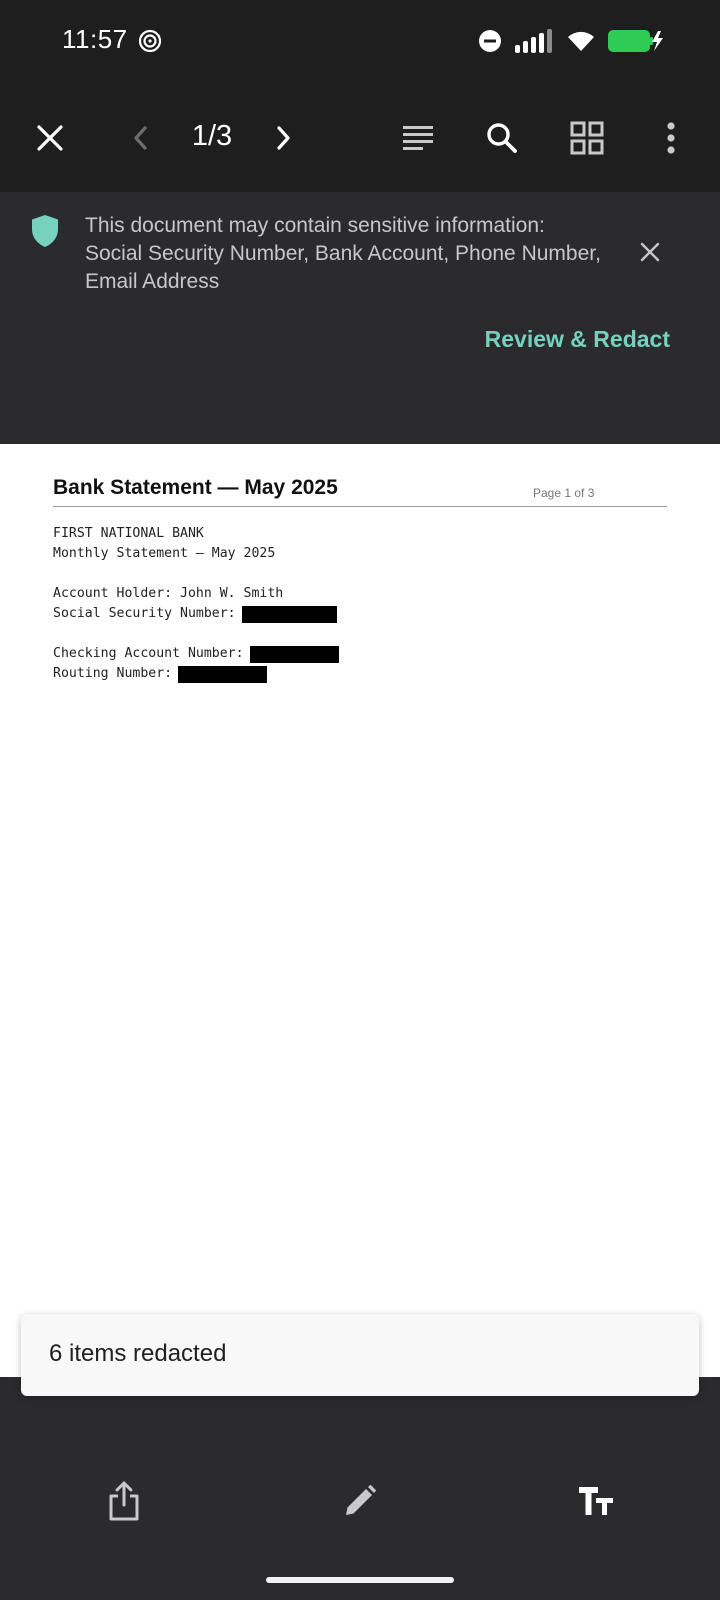  What do you see at coordinates (150, 41) in the screenshot?
I see `spiral-notification-icon` at bounding box center [150, 41].